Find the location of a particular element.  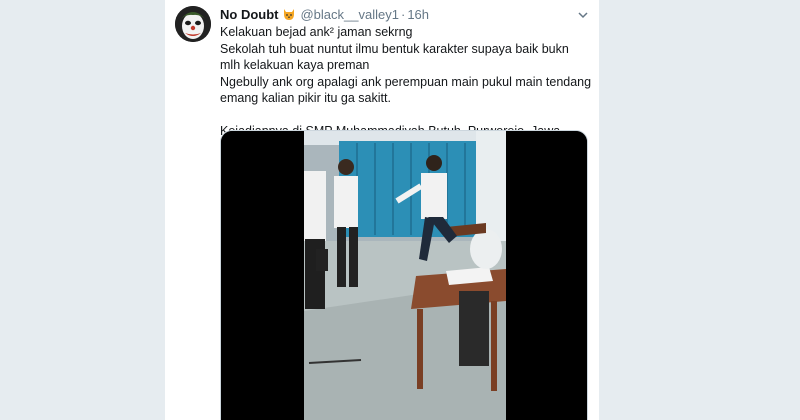

avatar is located at coordinates (193, 24).